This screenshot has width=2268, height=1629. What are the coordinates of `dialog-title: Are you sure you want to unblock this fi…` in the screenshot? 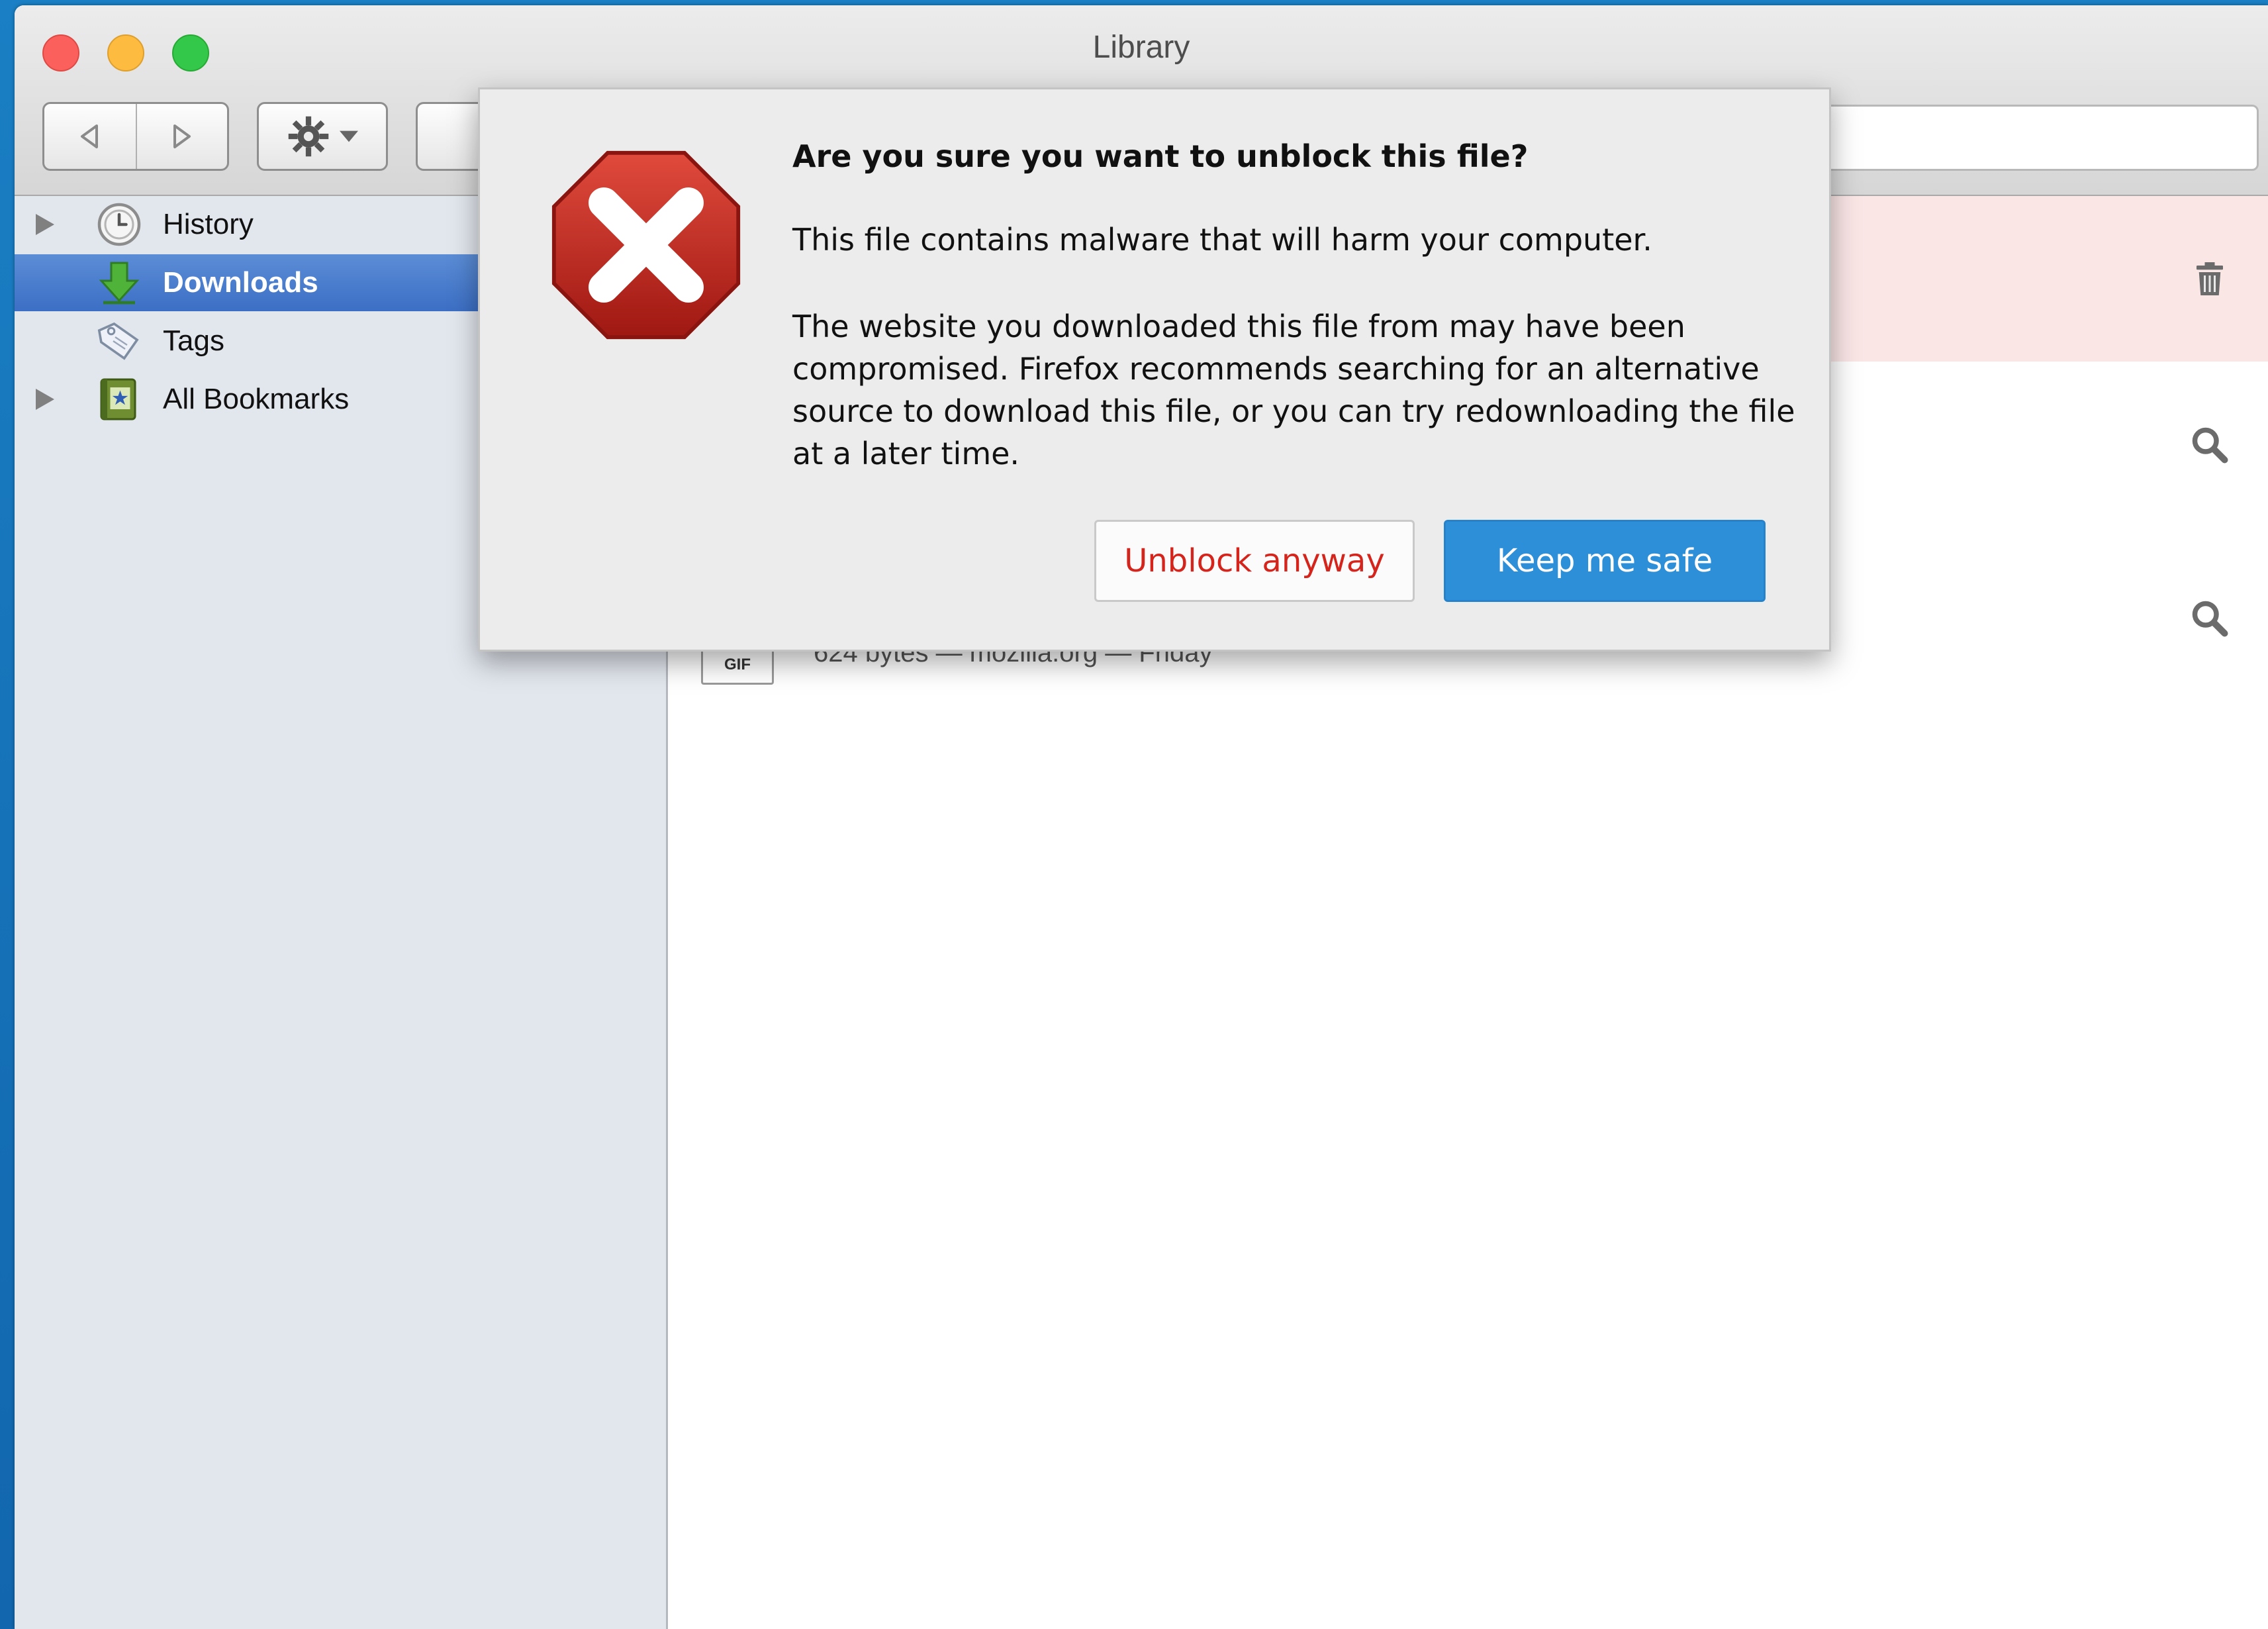 It's located at (1161, 156).